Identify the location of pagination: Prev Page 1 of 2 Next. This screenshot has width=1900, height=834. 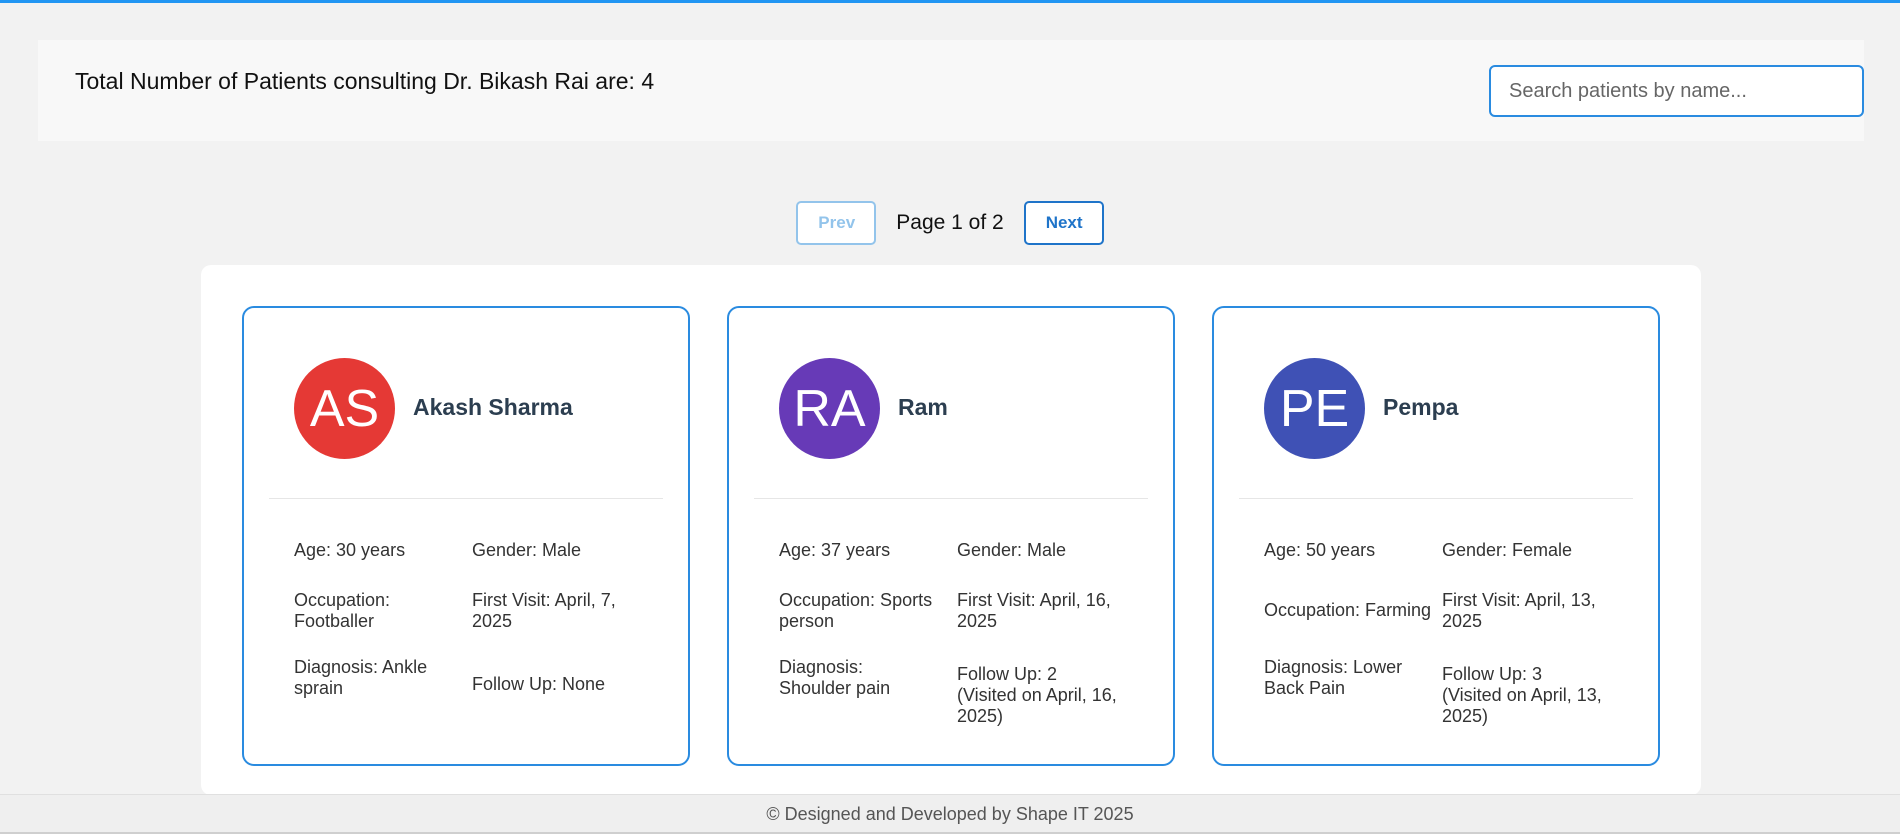
(950, 223).